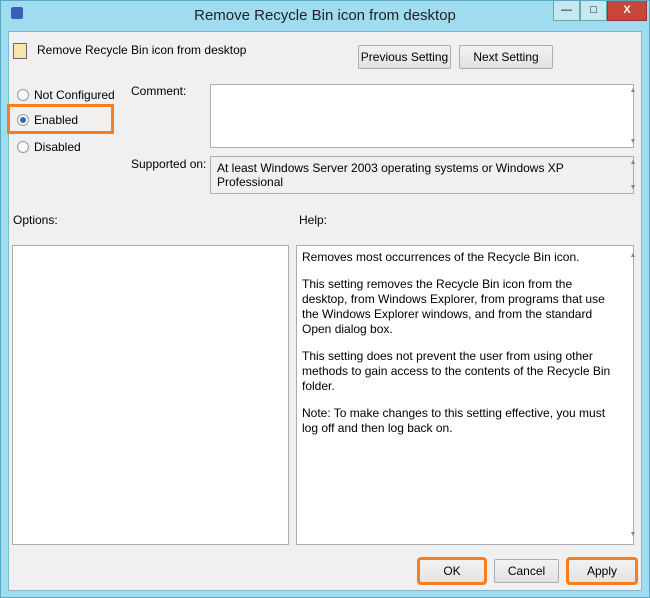 The height and width of the screenshot is (598, 650). I want to click on radio-label: Disabled, so click(57, 147).